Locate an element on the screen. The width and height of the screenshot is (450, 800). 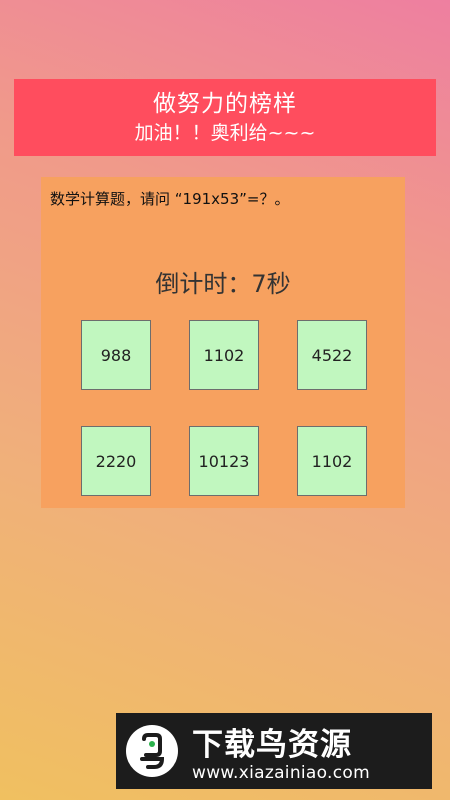
page-subtitle: 加油！！奥利给~~~ is located at coordinates (225, 132).